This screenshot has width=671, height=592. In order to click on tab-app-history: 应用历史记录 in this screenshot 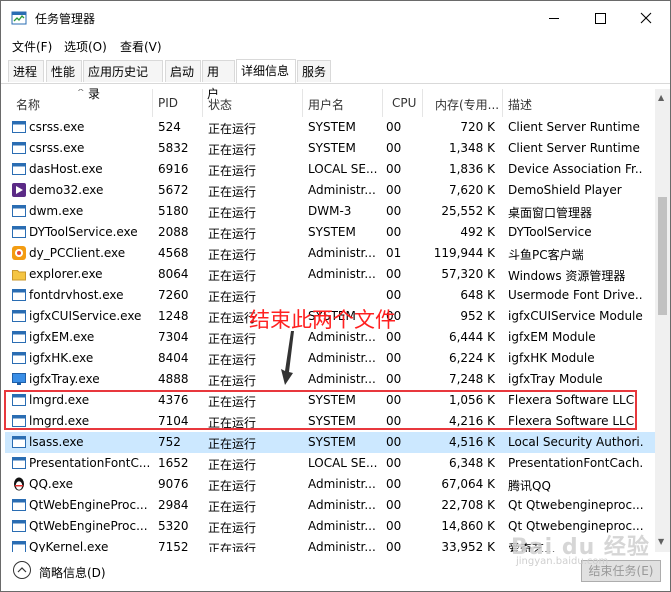, I will do `click(123, 80)`.